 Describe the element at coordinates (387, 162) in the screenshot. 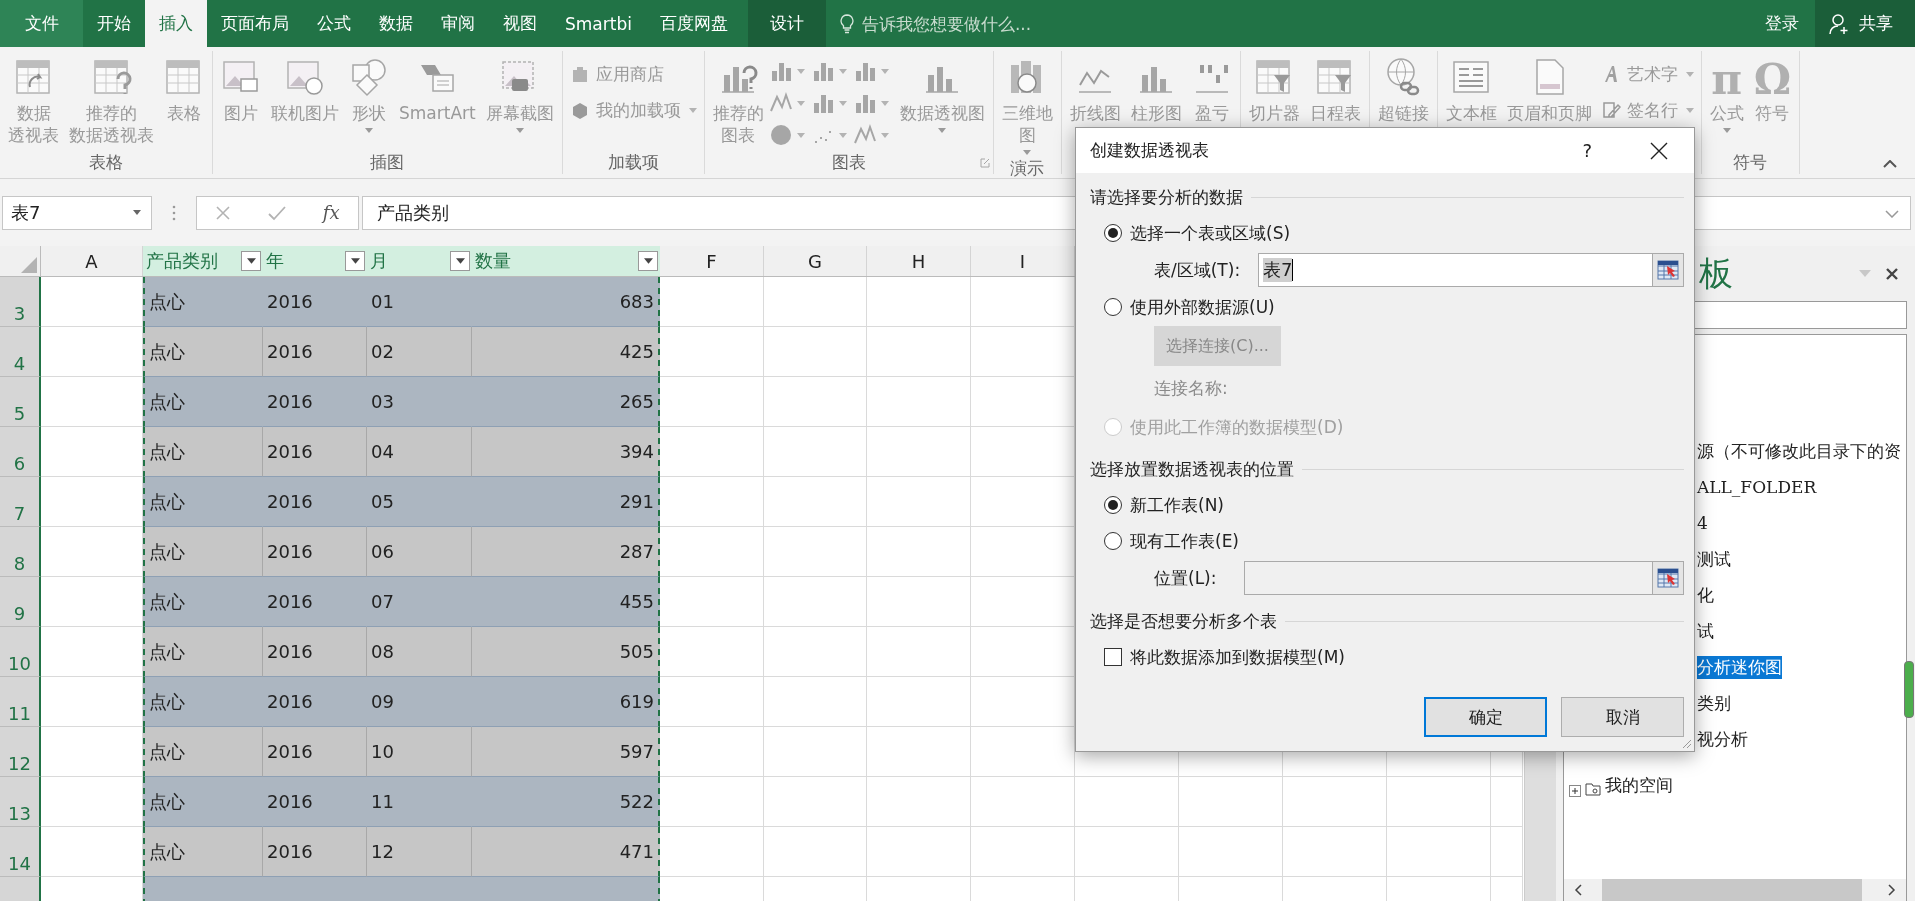

I see `group-label: 插图` at that location.